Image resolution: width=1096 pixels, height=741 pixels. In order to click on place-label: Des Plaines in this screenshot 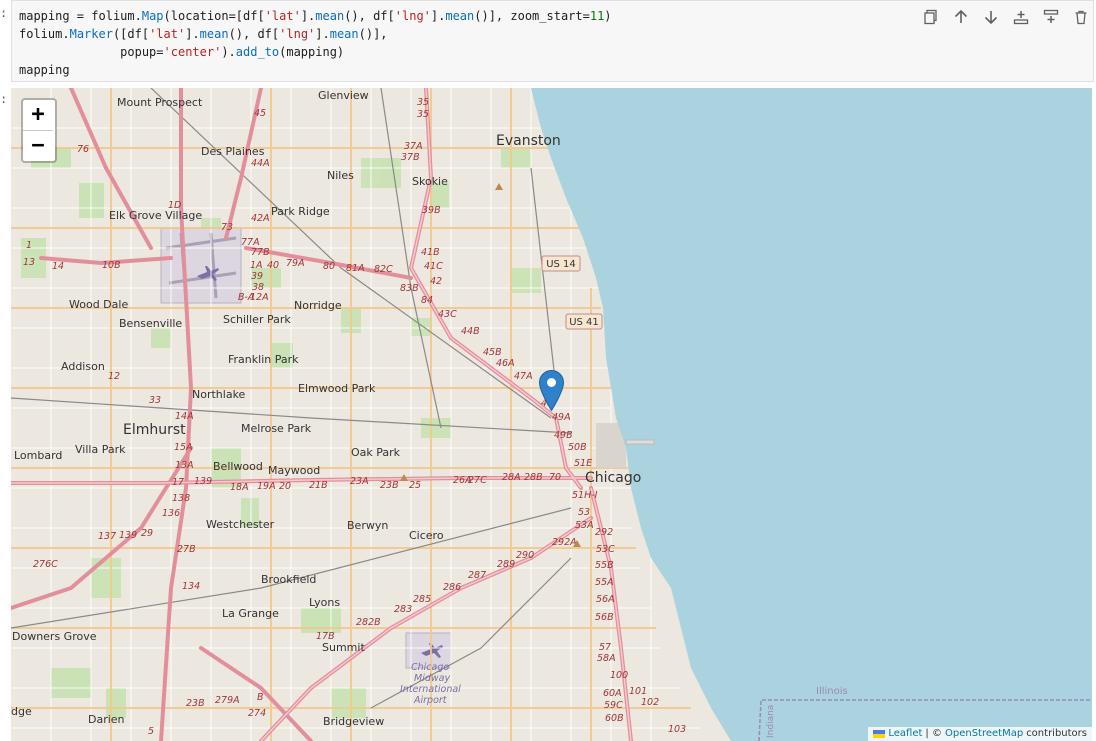, I will do `click(233, 151)`.